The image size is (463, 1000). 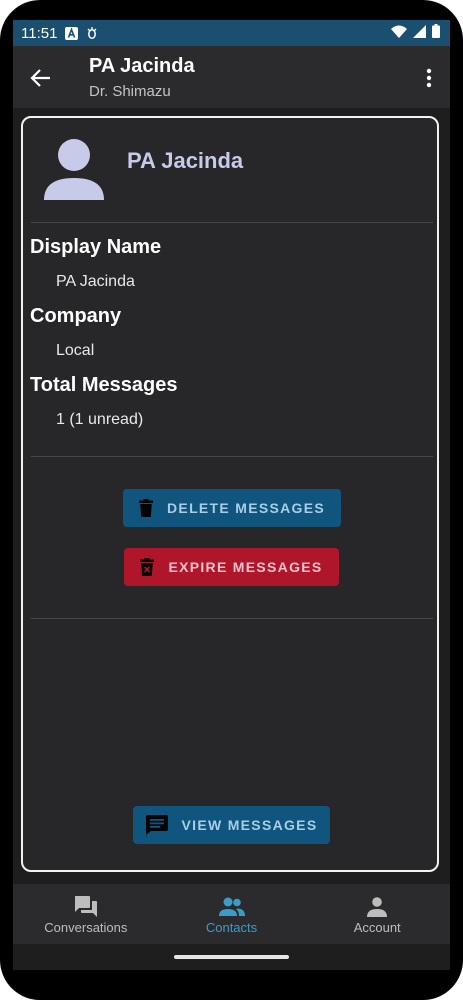 I want to click on expire-messages-label: EXPIRE MESSAGES, so click(x=245, y=567).